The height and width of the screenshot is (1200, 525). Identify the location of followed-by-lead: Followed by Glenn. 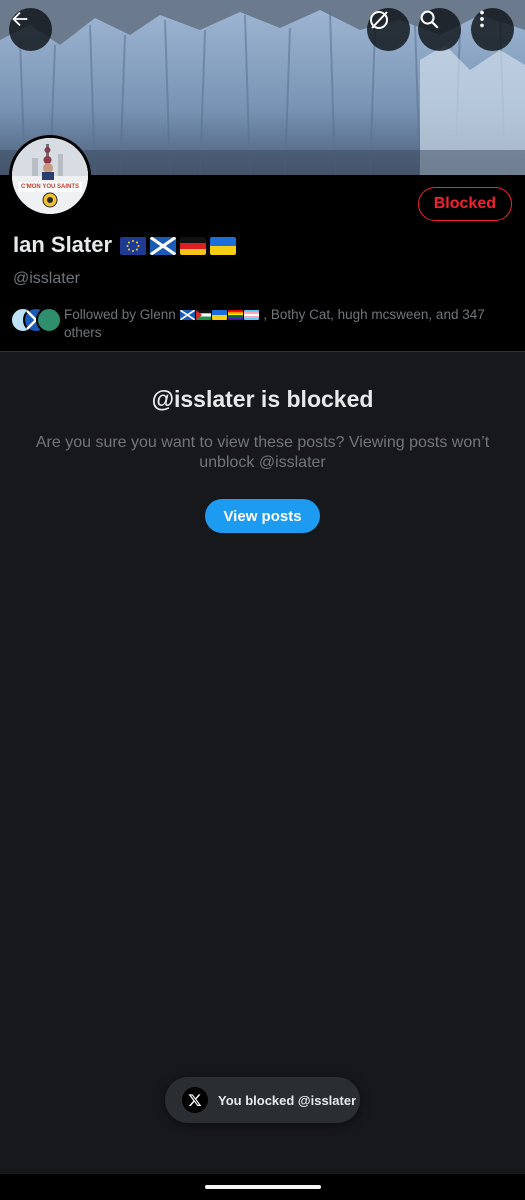
(120, 314).